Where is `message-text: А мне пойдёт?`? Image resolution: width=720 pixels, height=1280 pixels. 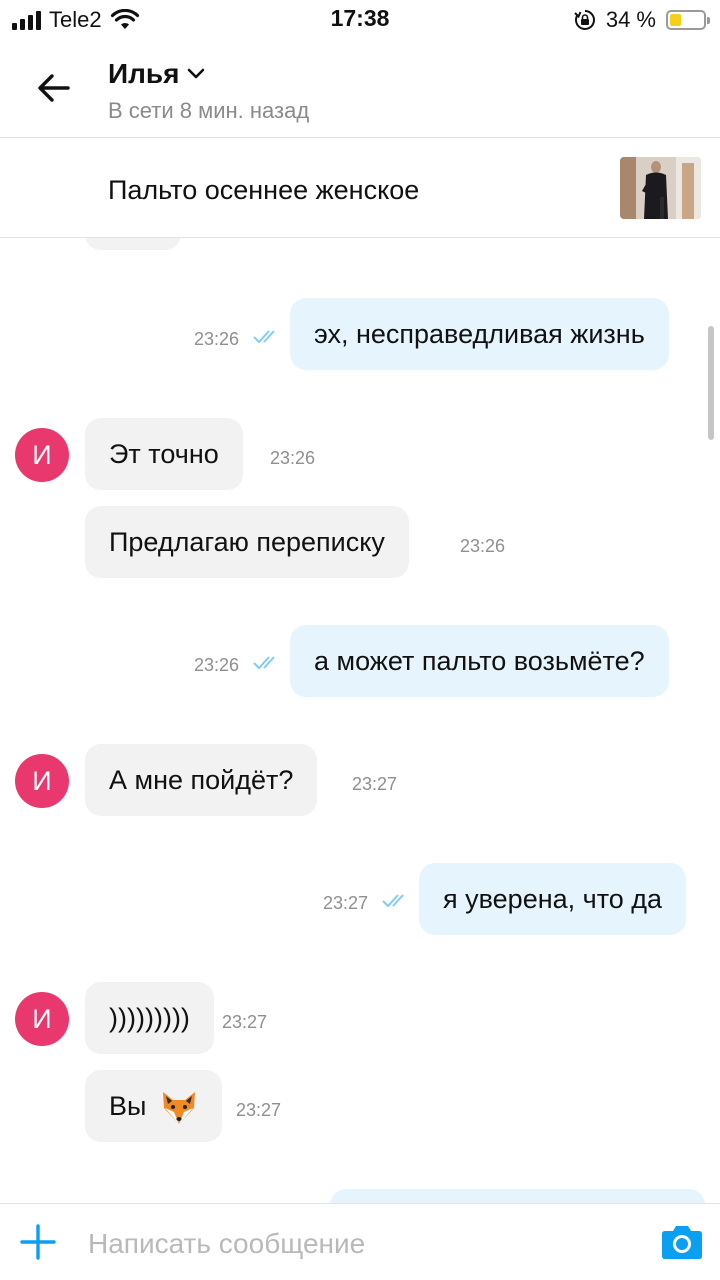 message-text: А мне пойдёт? is located at coordinates (201, 780).